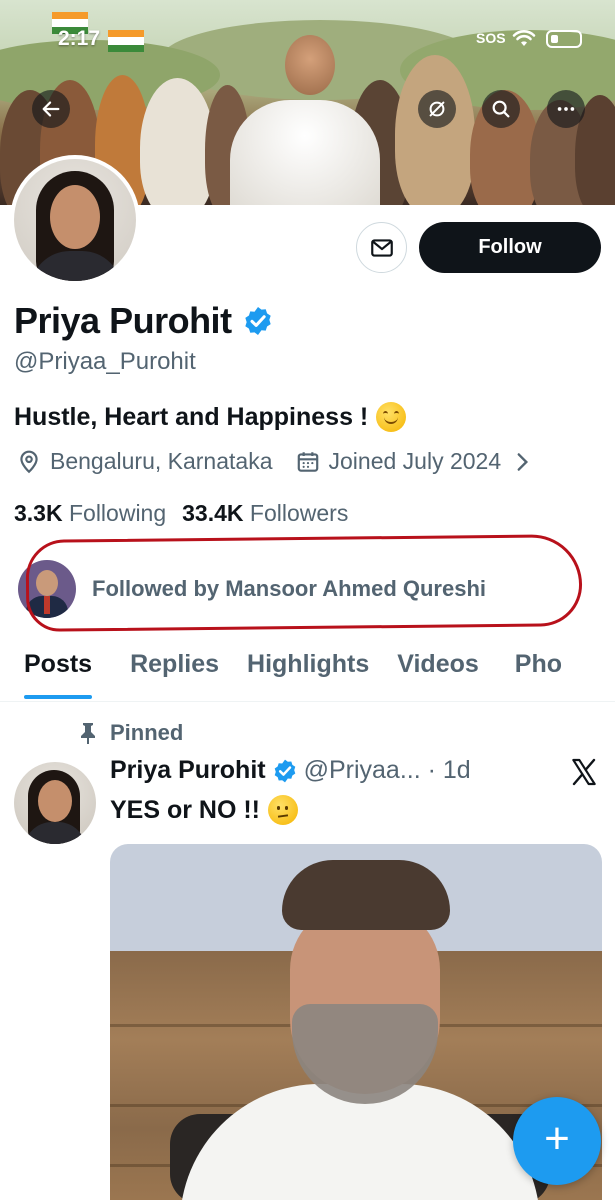 This screenshot has width=615, height=1200. Describe the element at coordinates (29, 461) in the screenshot. I see `location-pin-icon` at that location.